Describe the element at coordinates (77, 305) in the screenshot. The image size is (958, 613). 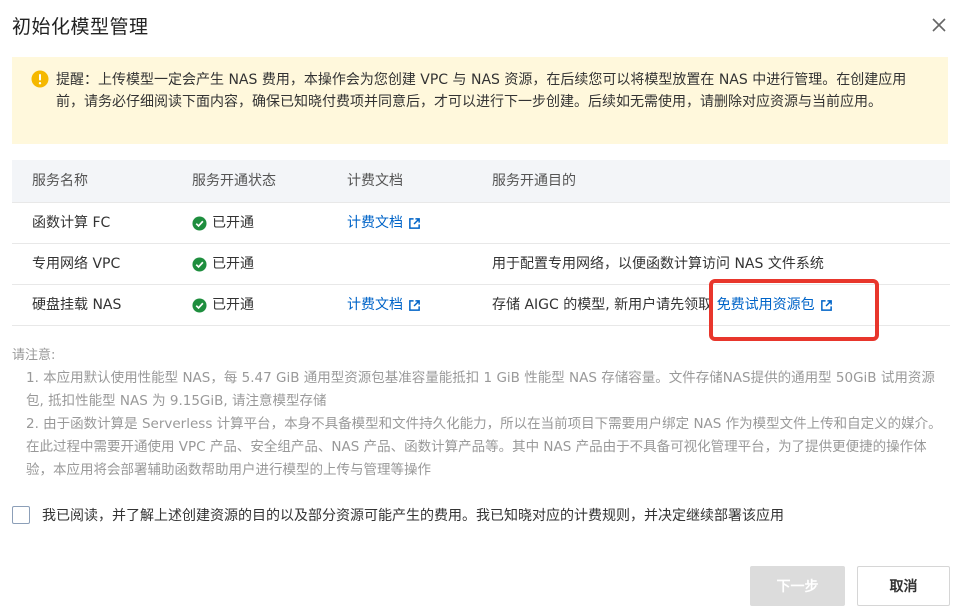
I see `service-name: 硬盘挂载 NAS` at that location.